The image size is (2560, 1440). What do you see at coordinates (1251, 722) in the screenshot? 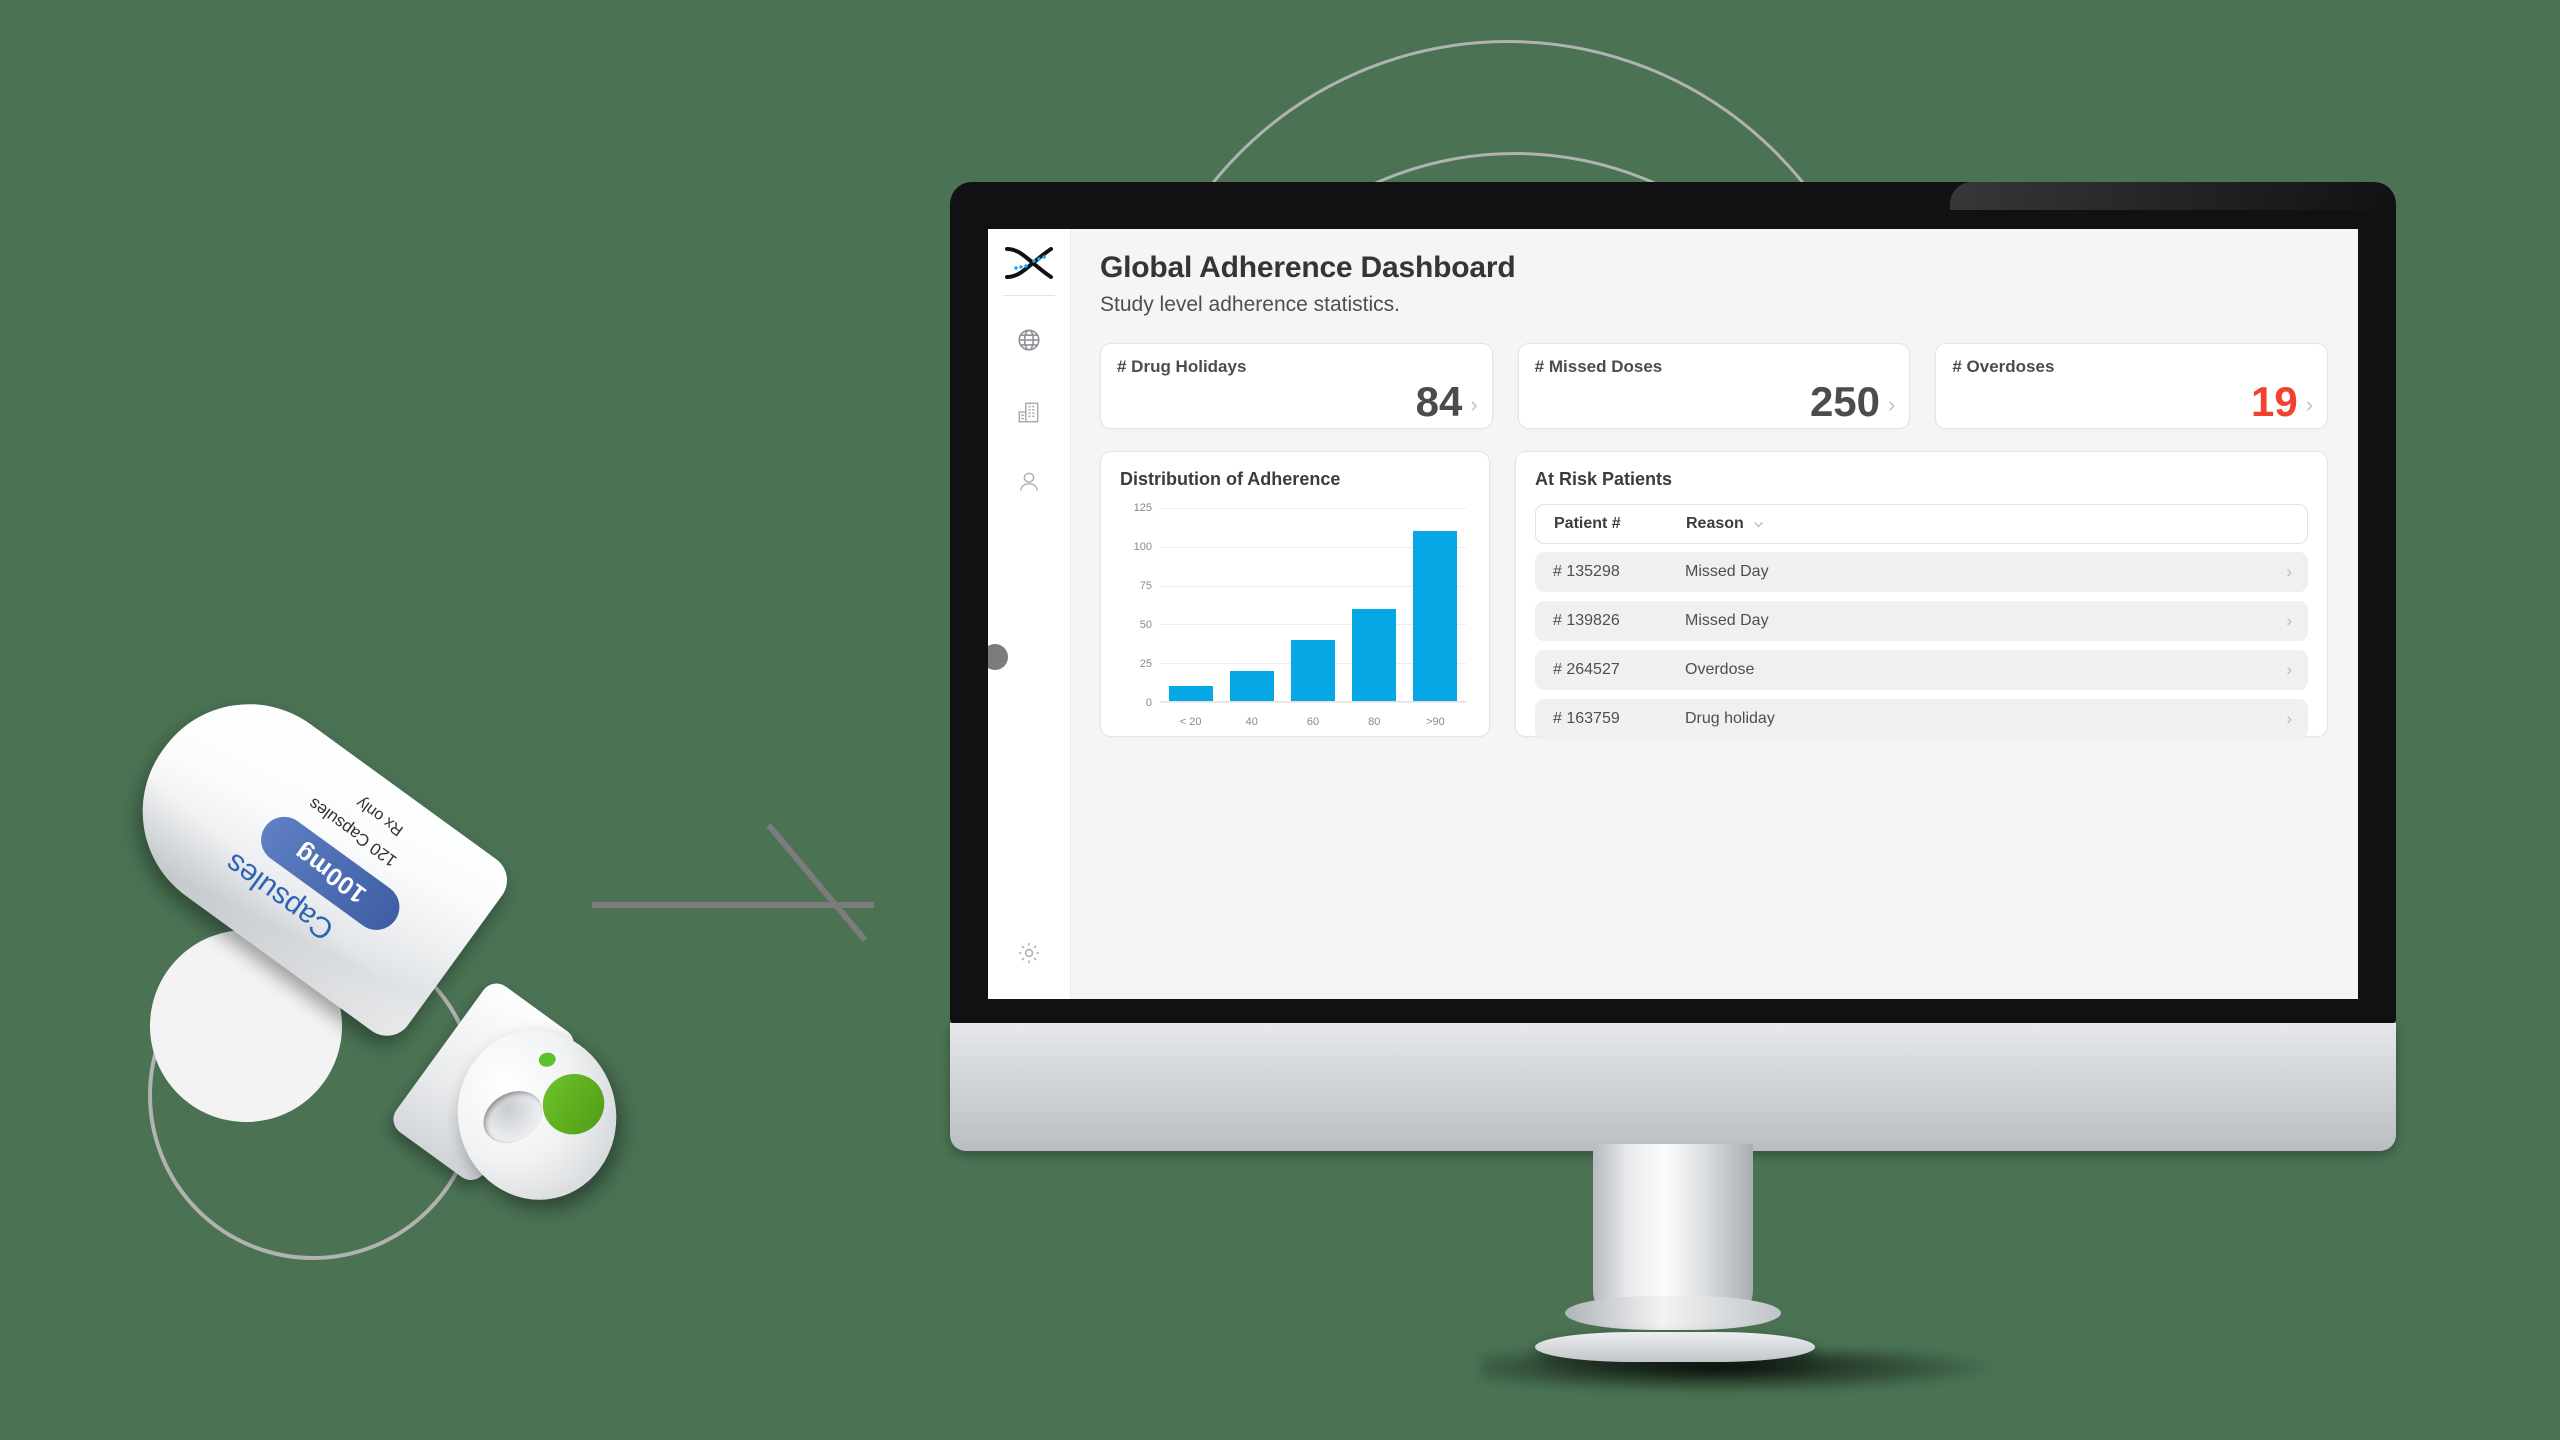
I see `chart-x-tick-label: 40` at bounding box center [1251, 722].